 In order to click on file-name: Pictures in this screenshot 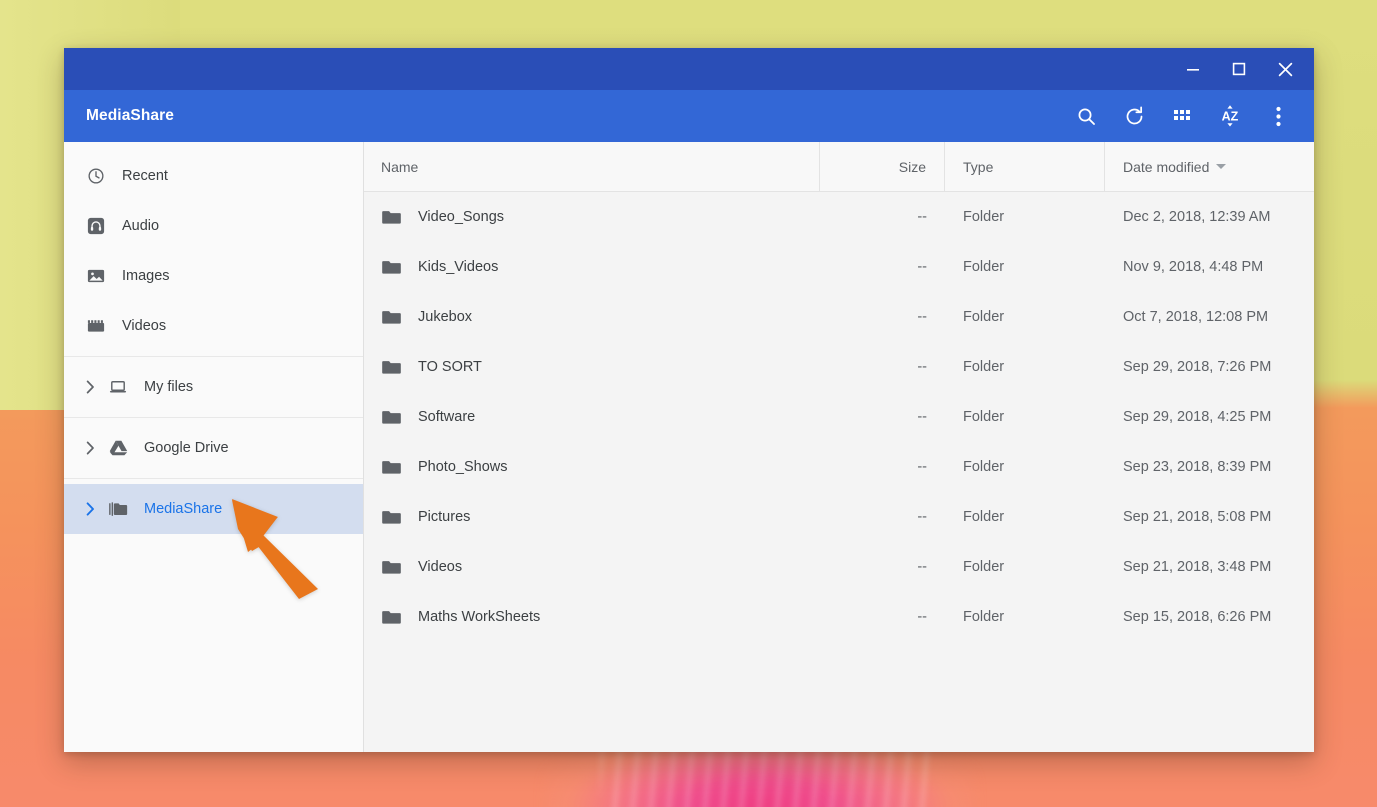, I will do `click(444, 517)`.